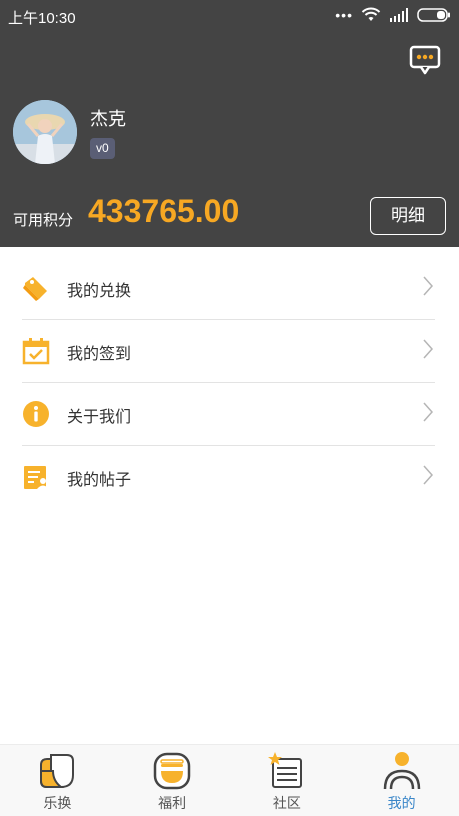 This screenshot has height=816, width=459. I want to click on exchange-icon, so click(57, 771).